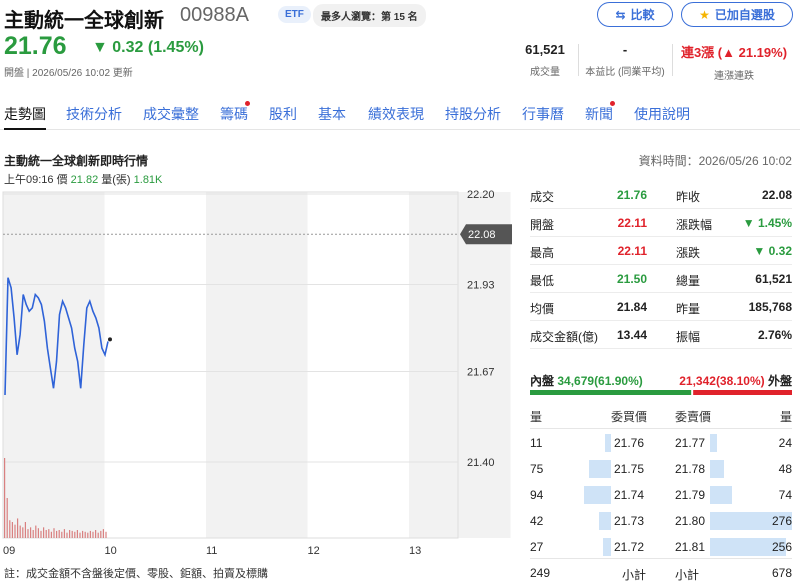 The width and height of the screenshot is (800, 581). I want to click on ask-qty: 48, so click(785, 469).